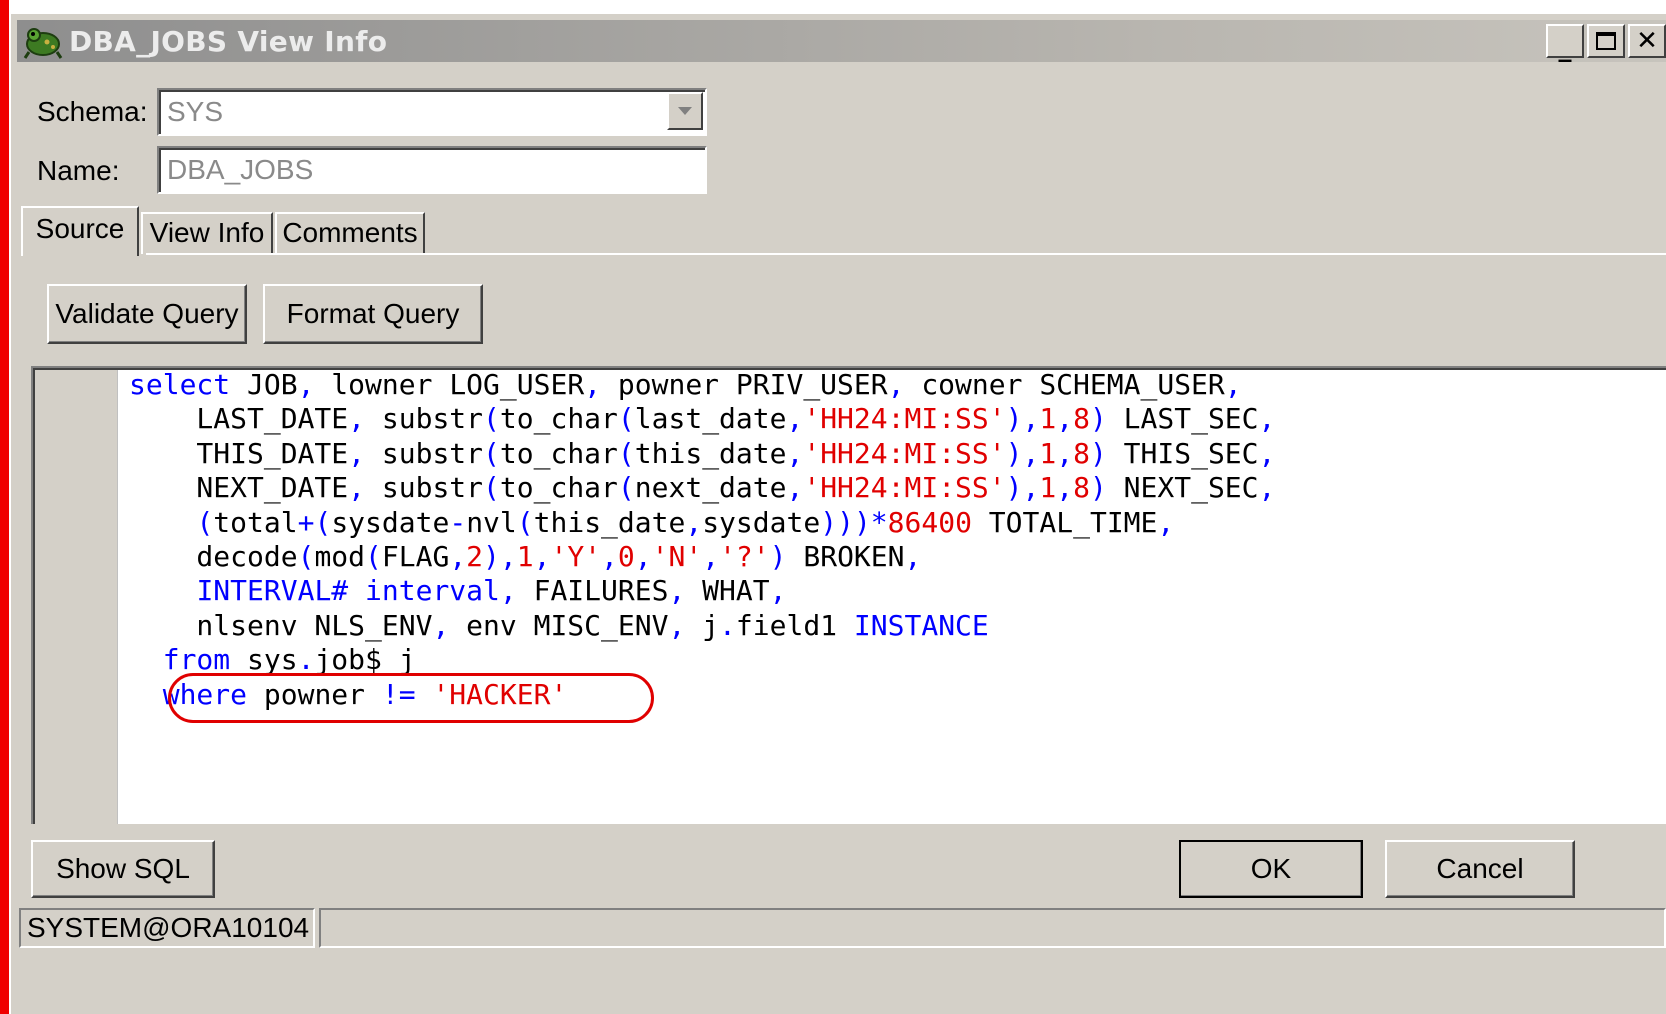 The width and height of the screenshot is (1666, 1014). What do you see at coordinates (491, 591) in the screenshot?
I see `code-line: INTERVAL# interval, FAILURES, WHAT,` at bounding box center [491, 591].